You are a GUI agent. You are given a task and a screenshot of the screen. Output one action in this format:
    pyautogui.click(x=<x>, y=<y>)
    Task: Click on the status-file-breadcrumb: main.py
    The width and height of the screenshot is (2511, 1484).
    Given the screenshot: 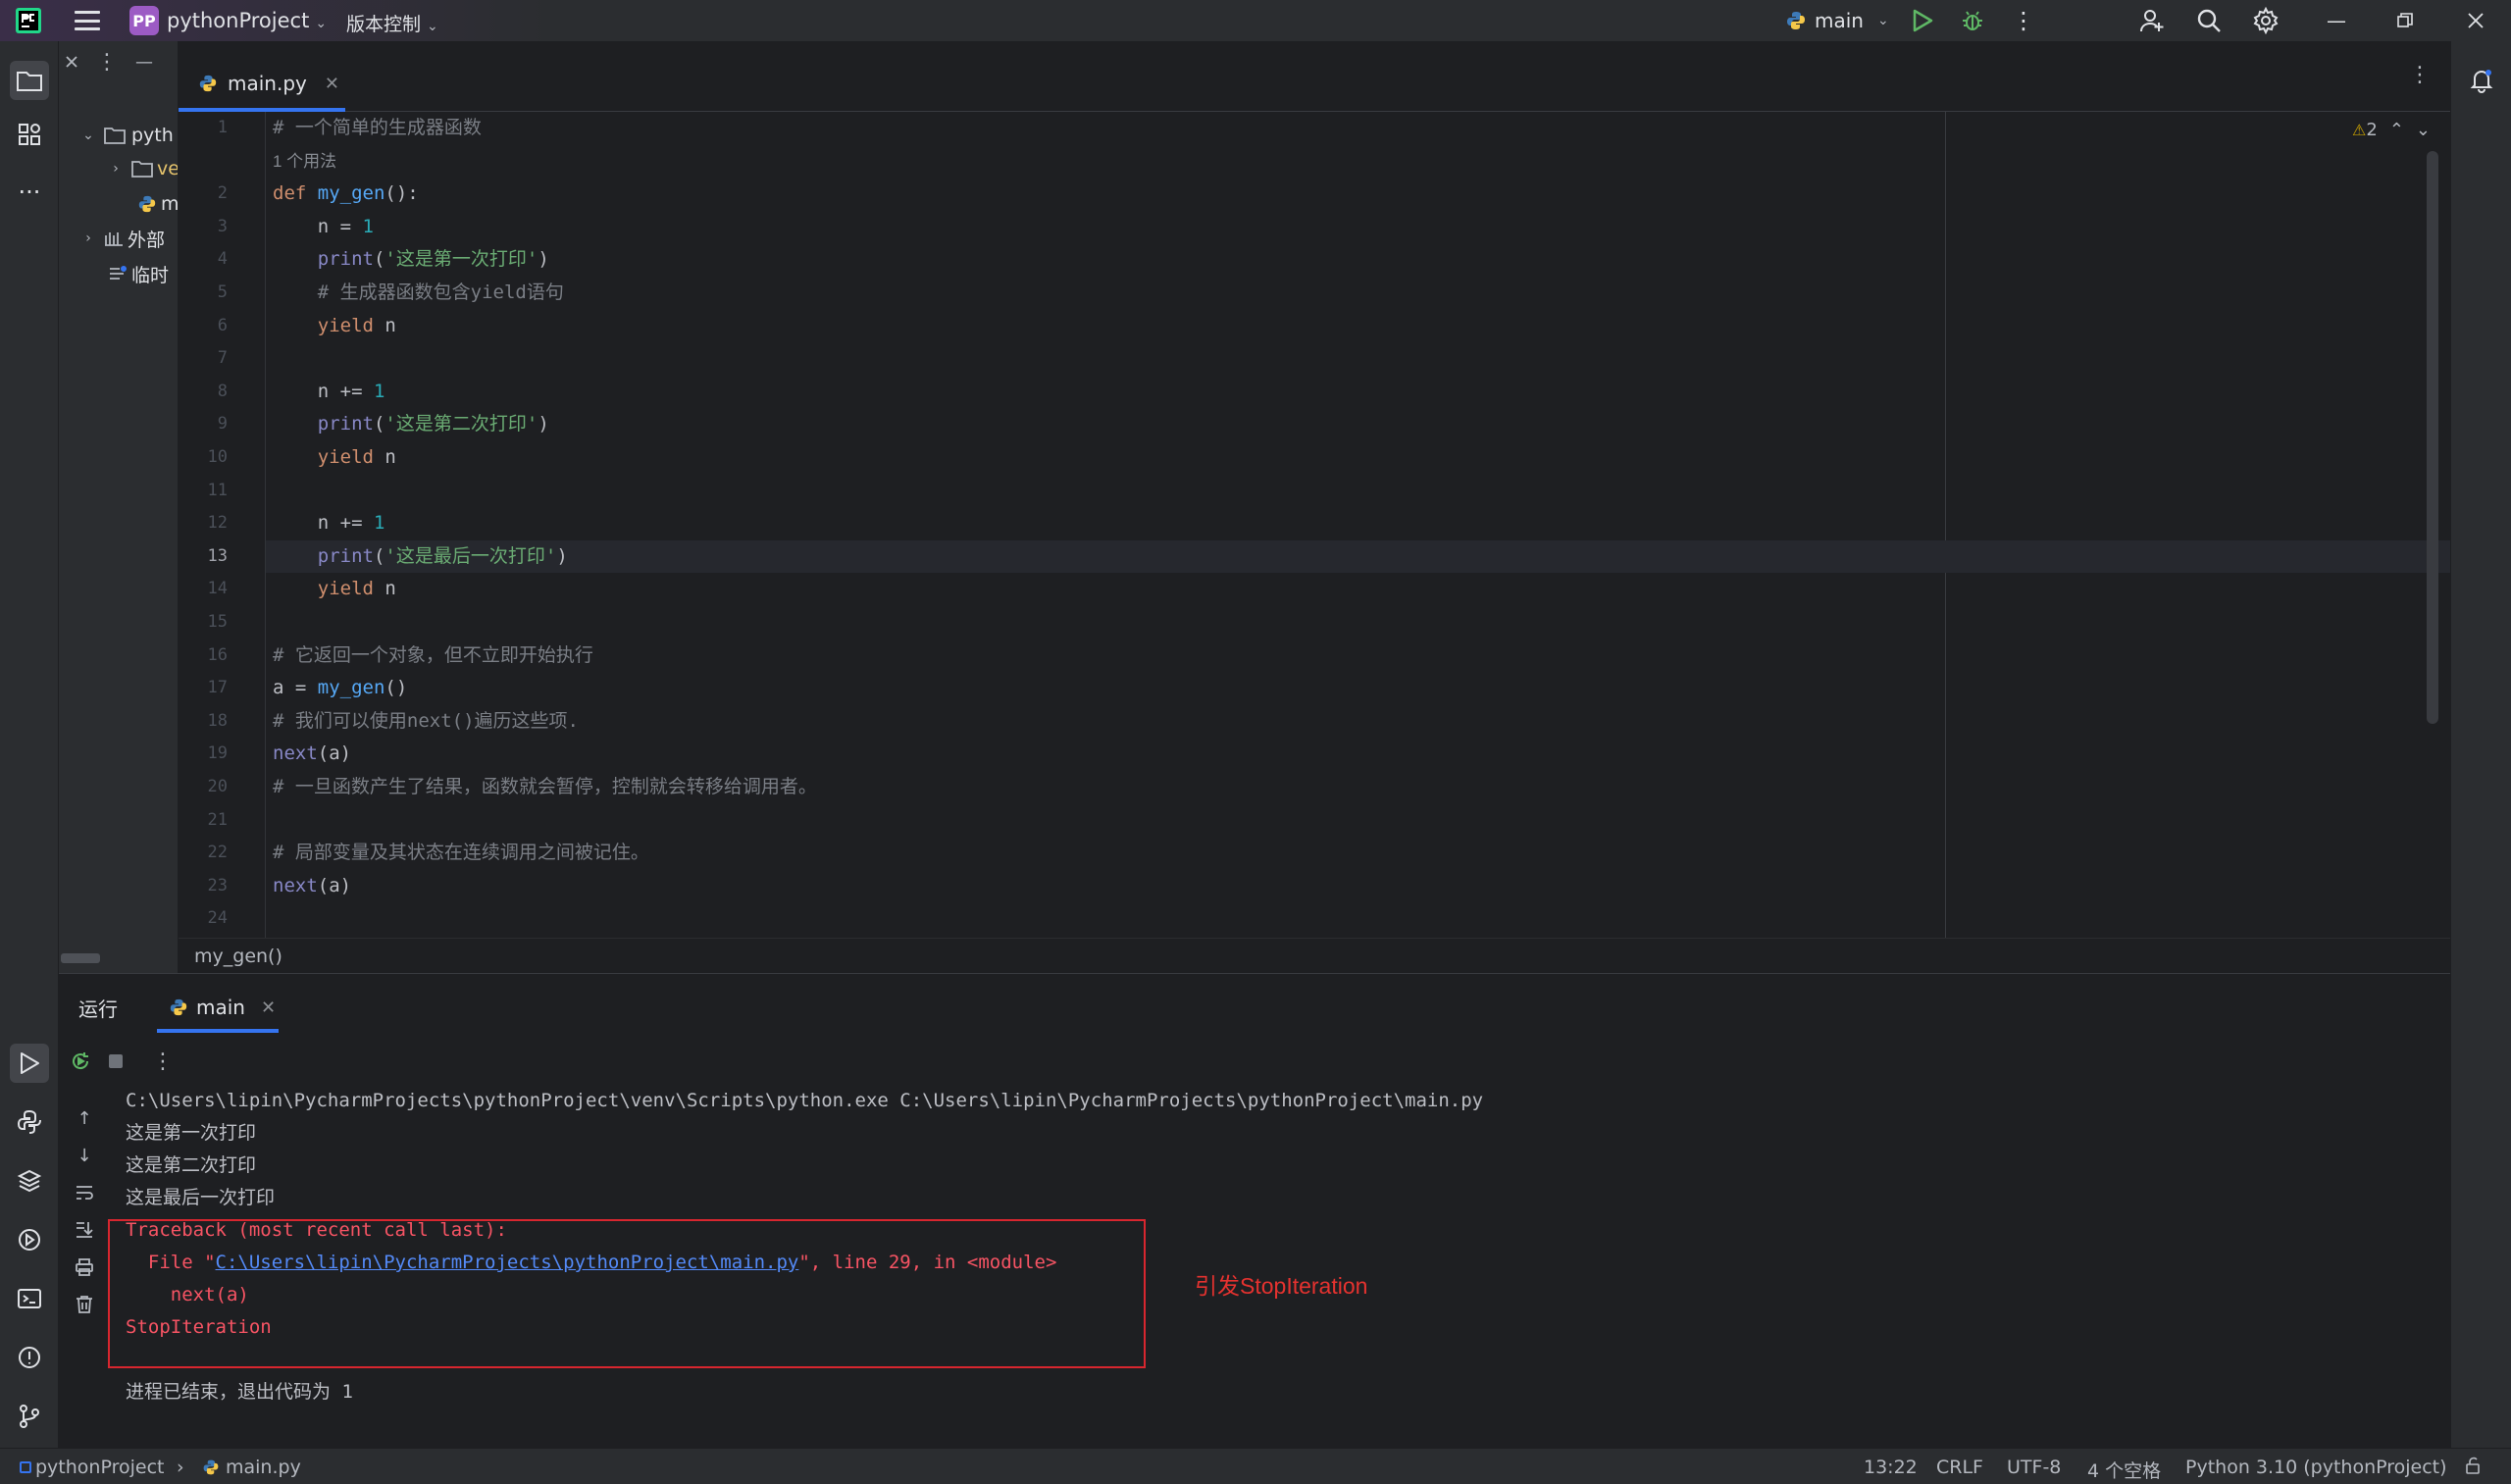 What is the action you would take?
    pyautogui.click(x=251, y=1467)
    